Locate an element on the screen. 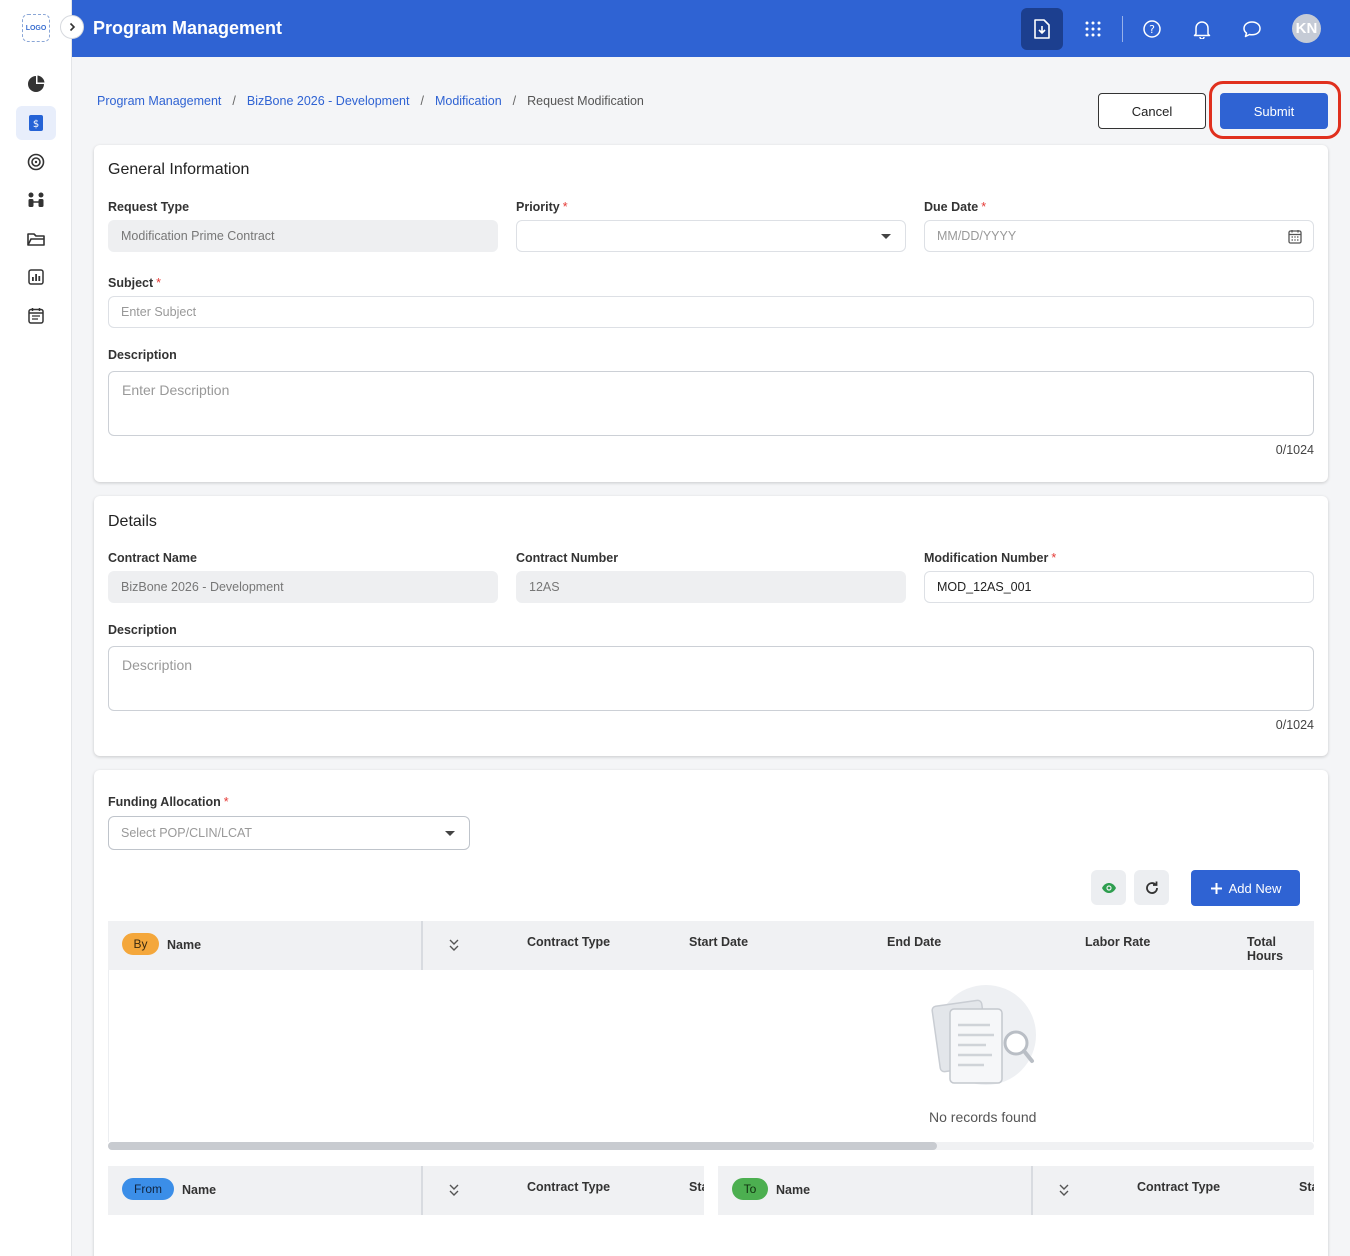  download-document-button is located at coordinates (1042, 29).